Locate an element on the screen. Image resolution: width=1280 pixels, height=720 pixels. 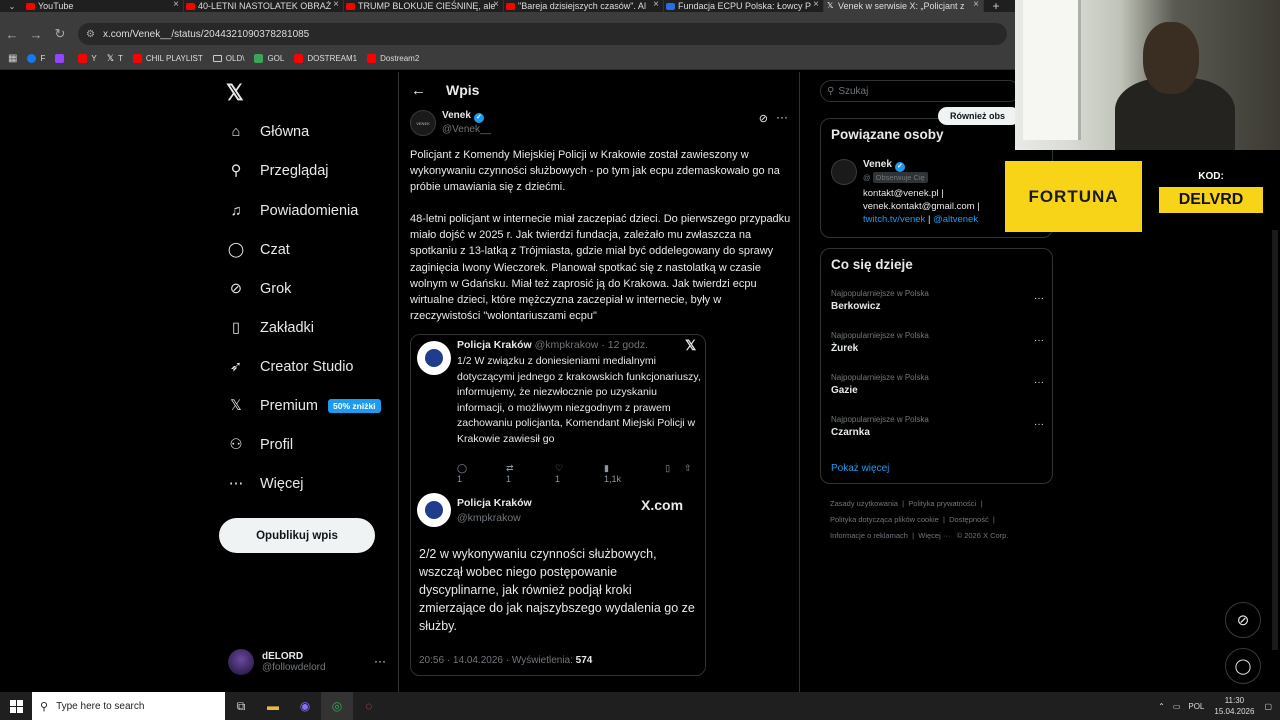
avatar: VENEK is located at coordinates (423, 123).